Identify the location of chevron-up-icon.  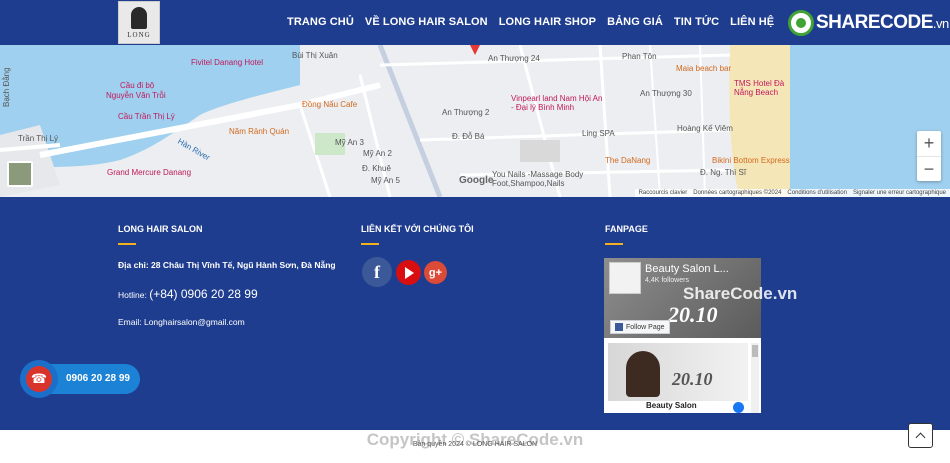
(920, 437).